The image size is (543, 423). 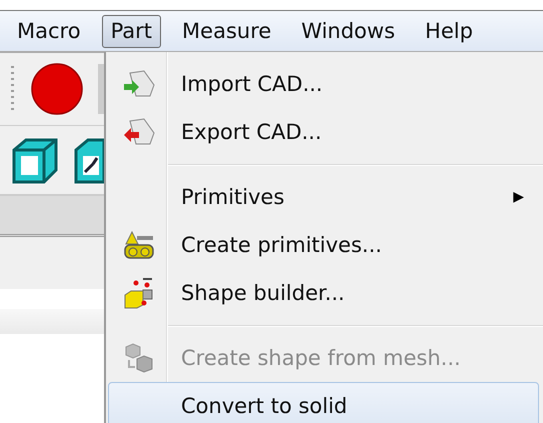 What do you see at coordinates (57, 89) in the screenshot?
I see `record-icon` at bounding box center [57, 89].